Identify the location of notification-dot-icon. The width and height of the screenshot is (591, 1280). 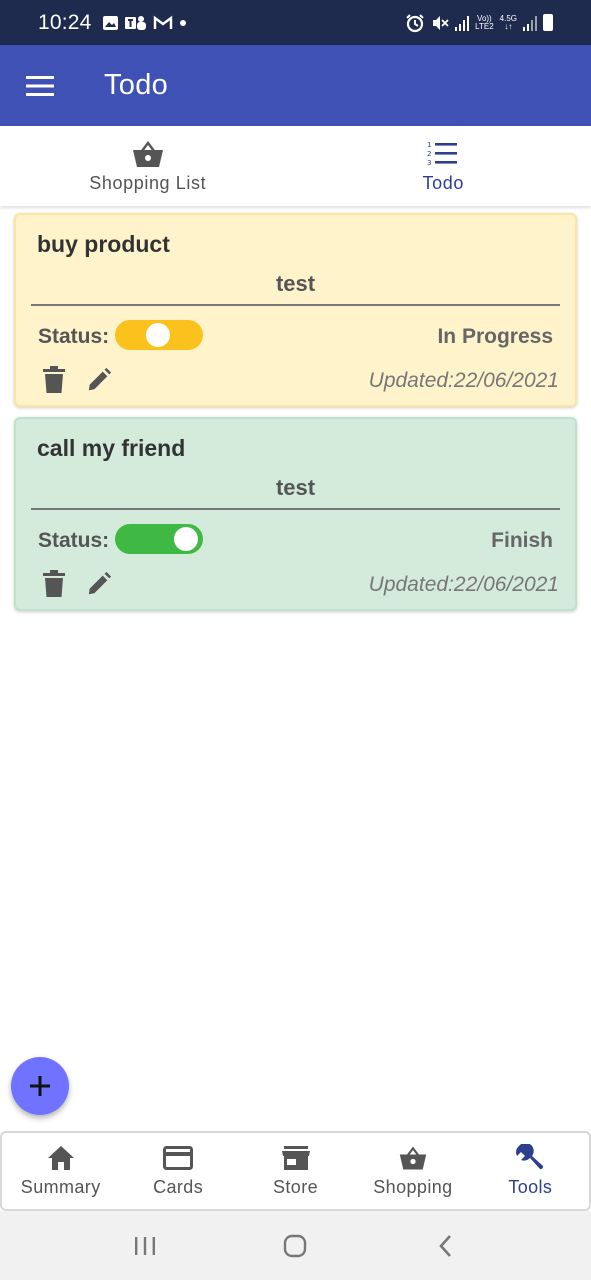
(182, 22).